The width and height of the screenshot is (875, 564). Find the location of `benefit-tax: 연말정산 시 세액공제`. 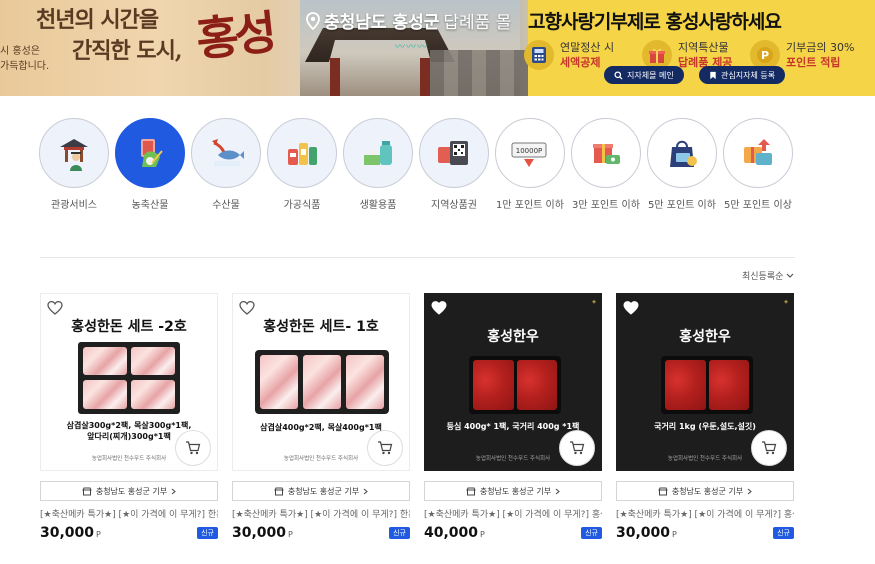

benefit-tax: 연말정산 시 세액공제 is located at coordinates (569, 55).